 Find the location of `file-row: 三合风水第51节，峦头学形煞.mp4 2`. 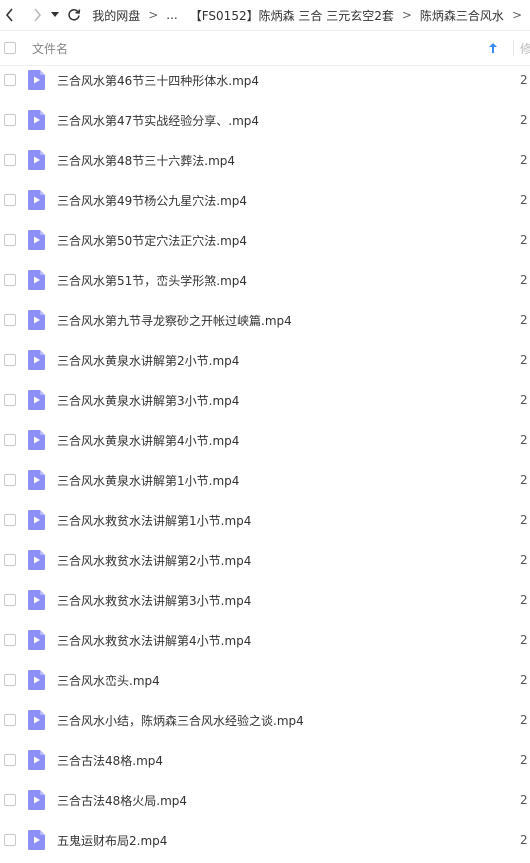

file-row: 三合风水第51节，峦头学形煞.mp4 2 is located at coordinates (265, 280).